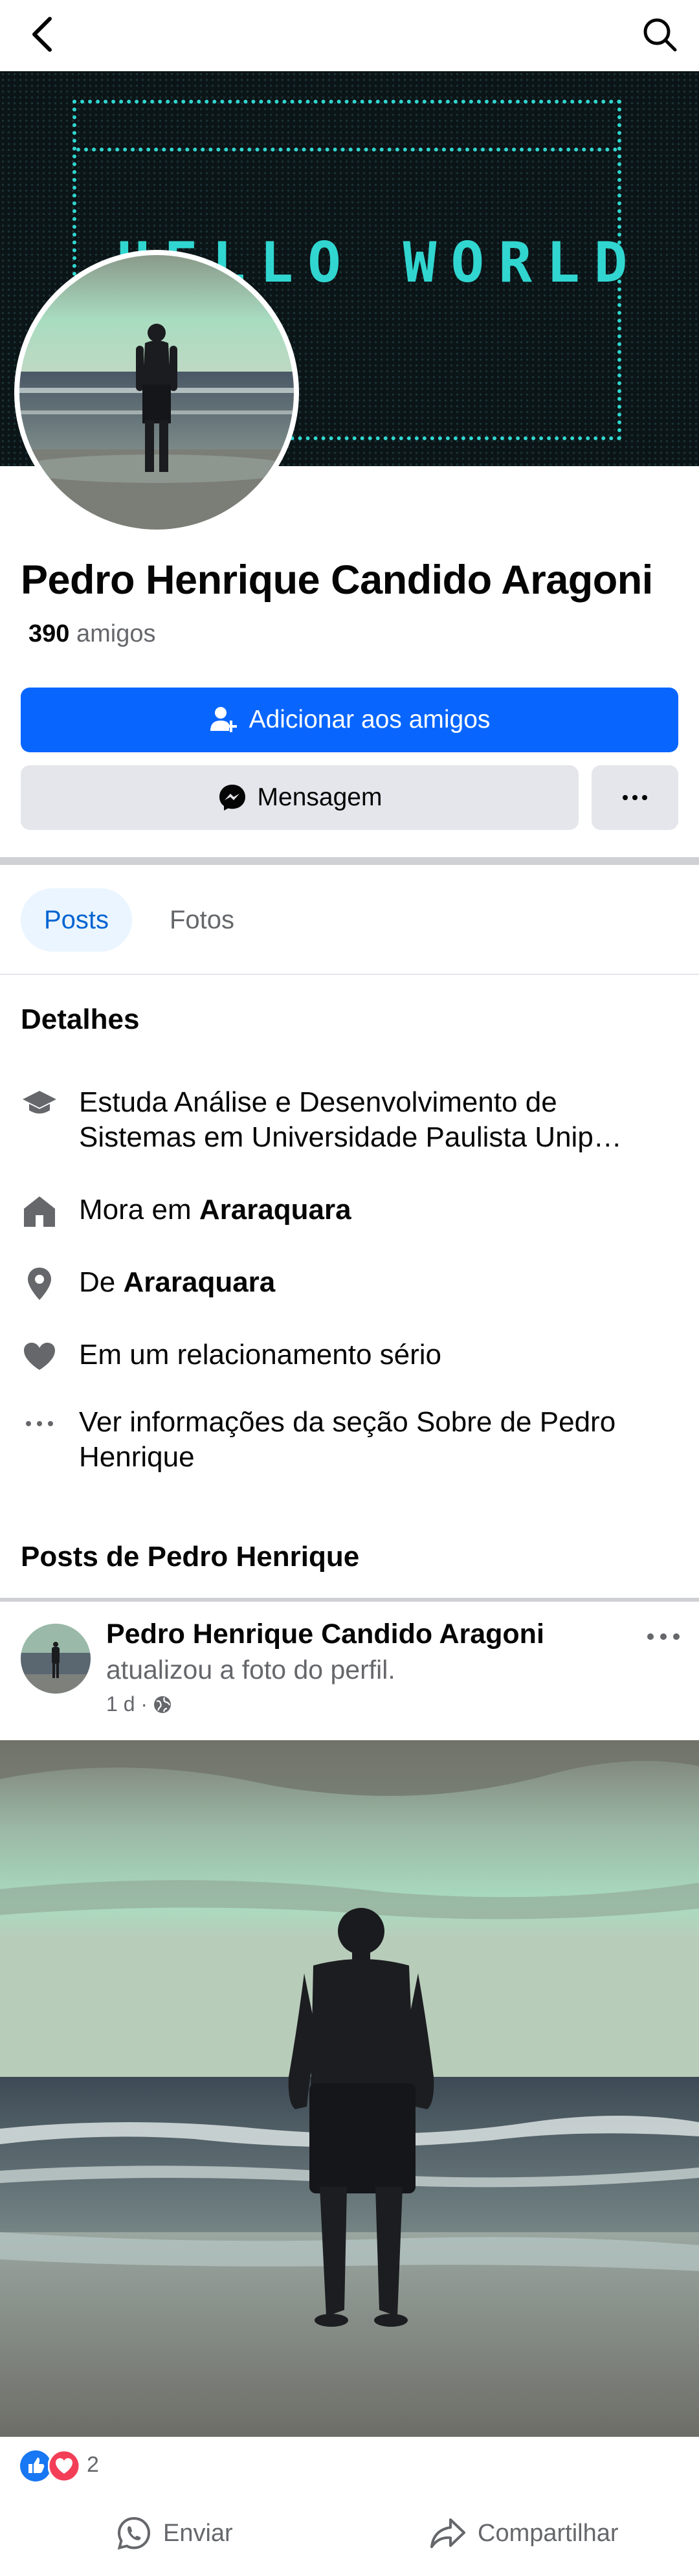  I want to click on detail-lives-in: Mora em Araraquara, so click(349, 1211).